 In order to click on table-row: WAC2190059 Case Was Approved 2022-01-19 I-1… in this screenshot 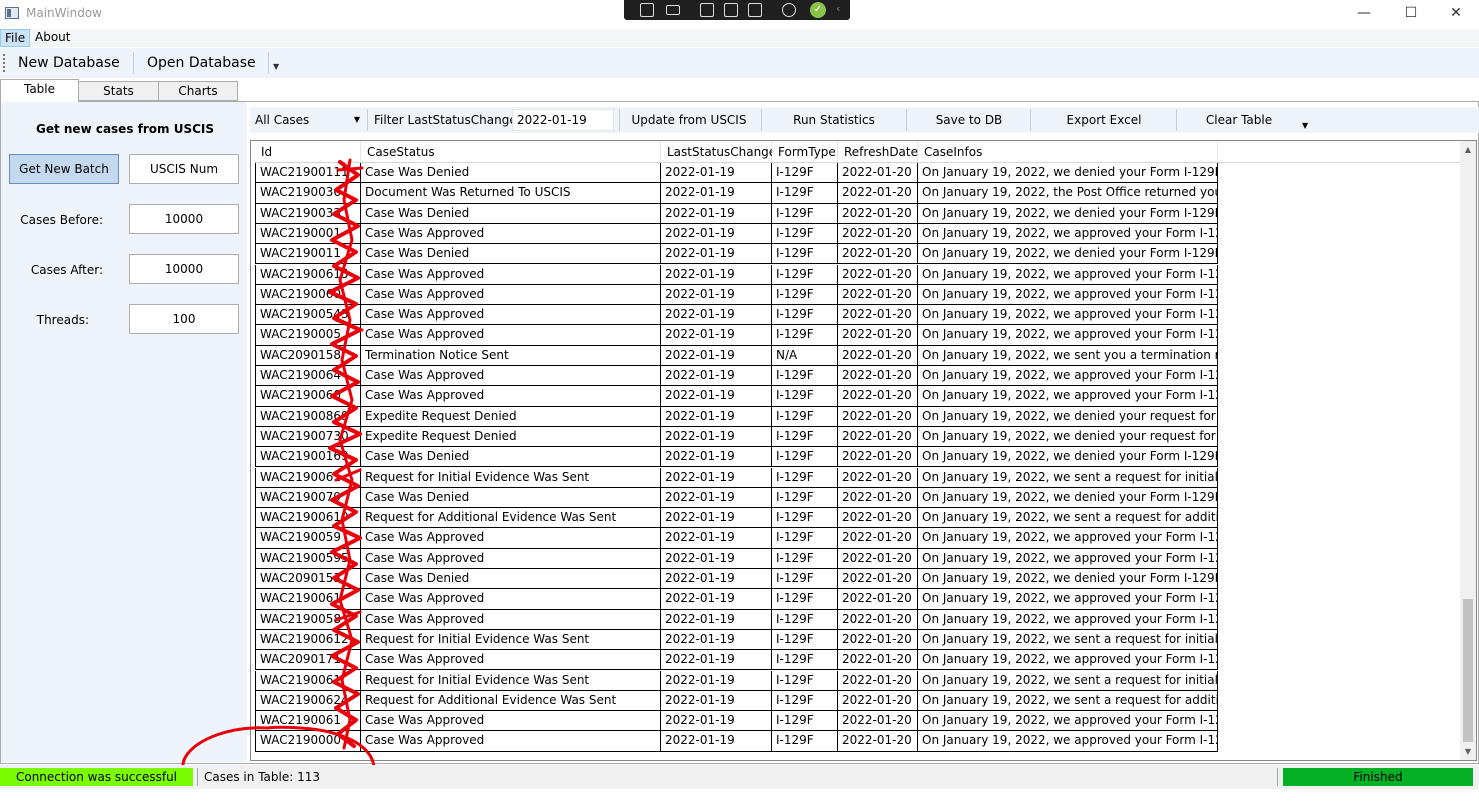, I will do `click(856, 538)`.